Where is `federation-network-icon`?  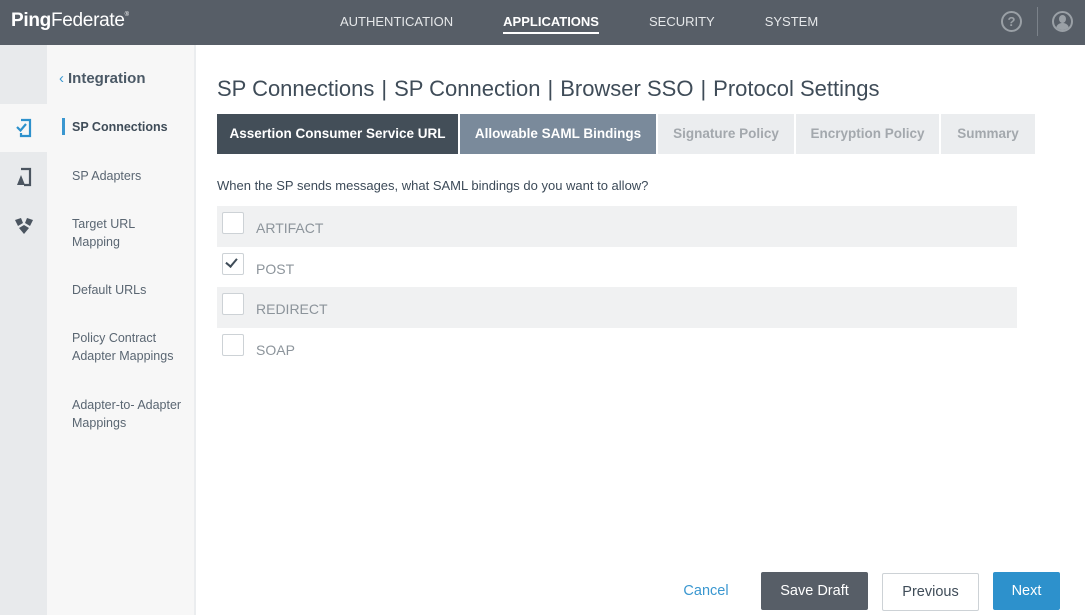
federation-network-icon is located at coordinates (23, 226).